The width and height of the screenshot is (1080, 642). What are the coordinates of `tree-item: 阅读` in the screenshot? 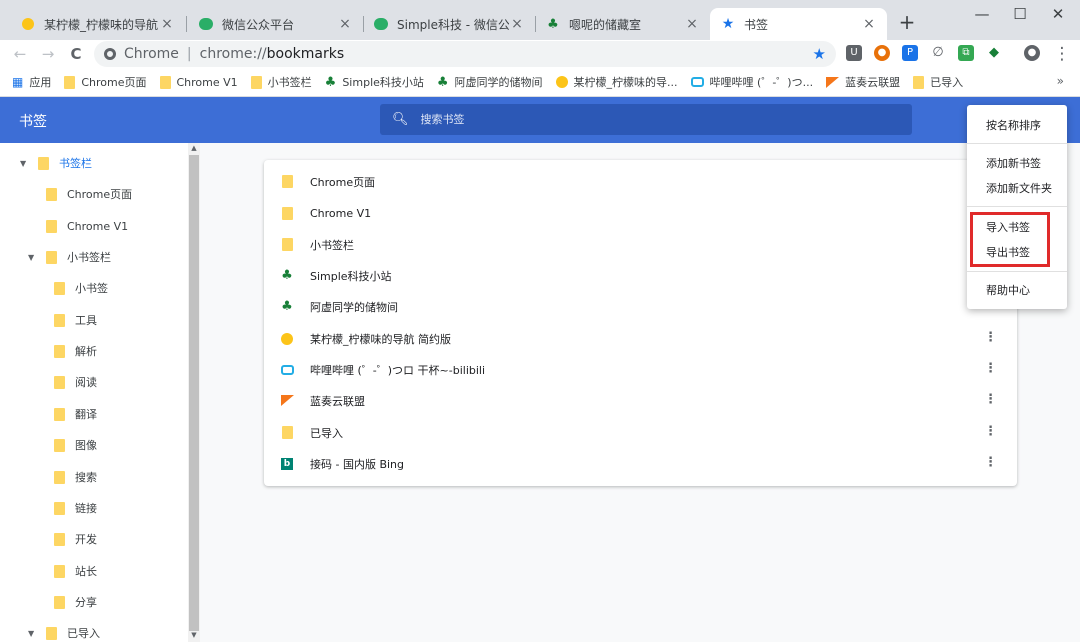 It's located at (75, 382).